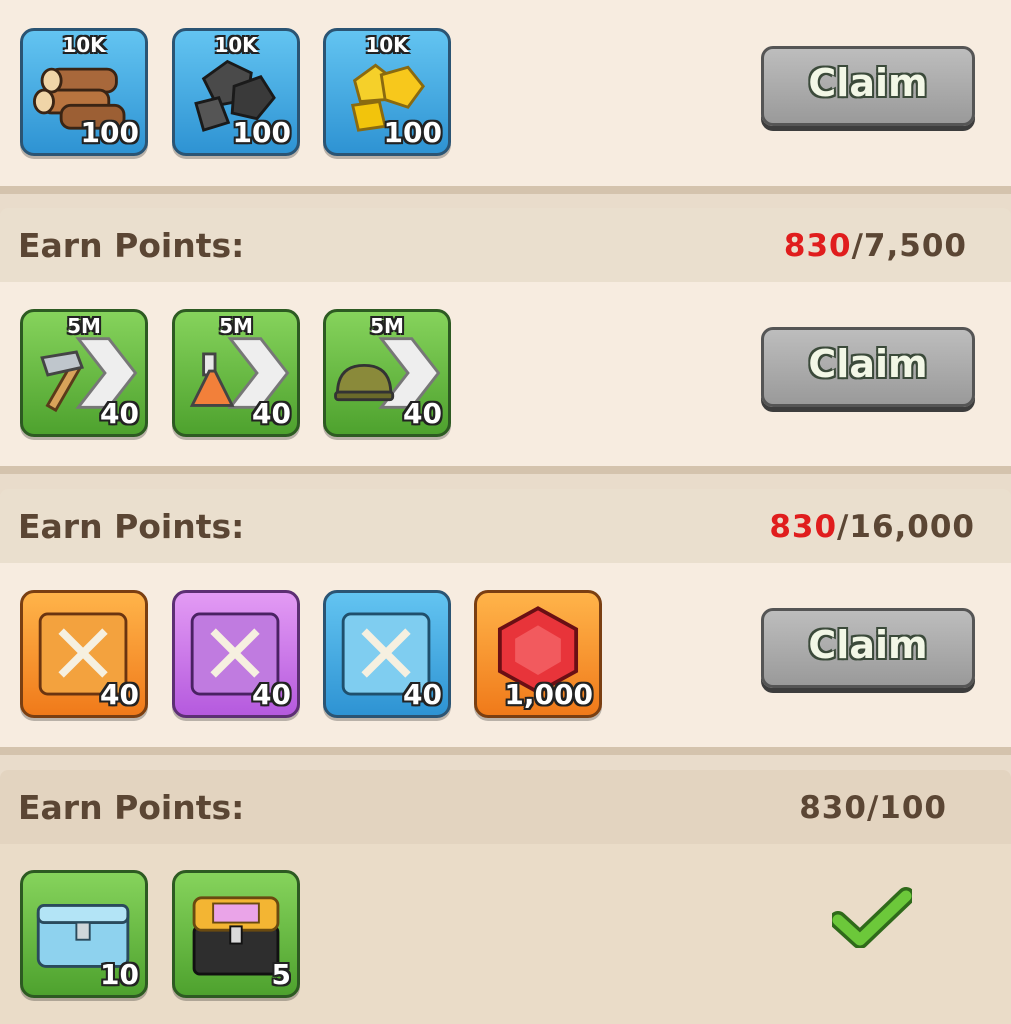  What do you see at coordinates (236, 934) in the screenshot?
I see `reward-tile: 5` at bounding box center [236, 934].